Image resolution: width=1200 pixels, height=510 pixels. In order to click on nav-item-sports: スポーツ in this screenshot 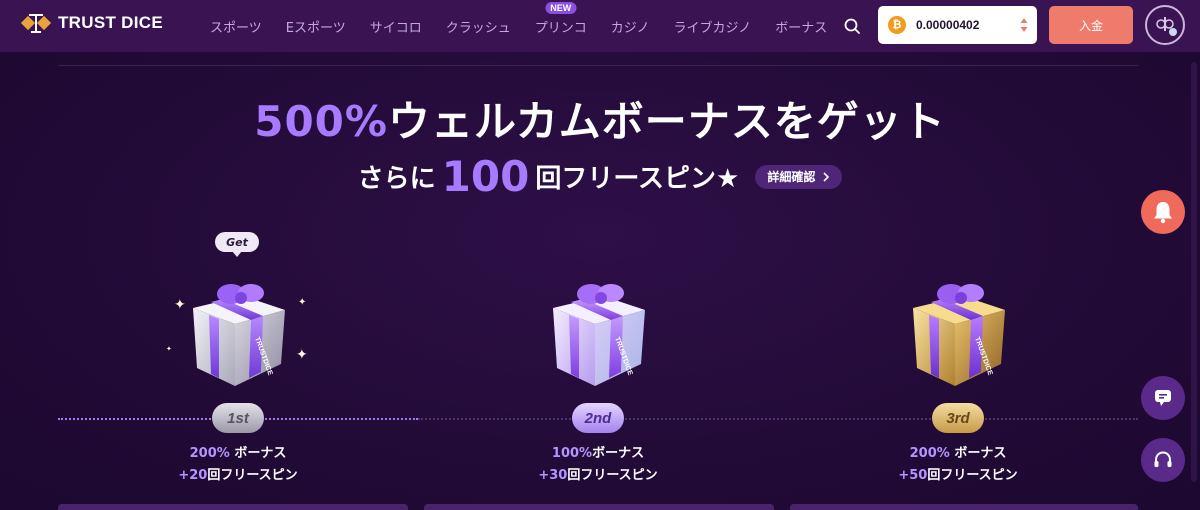, I will do `click(236, 26)`.